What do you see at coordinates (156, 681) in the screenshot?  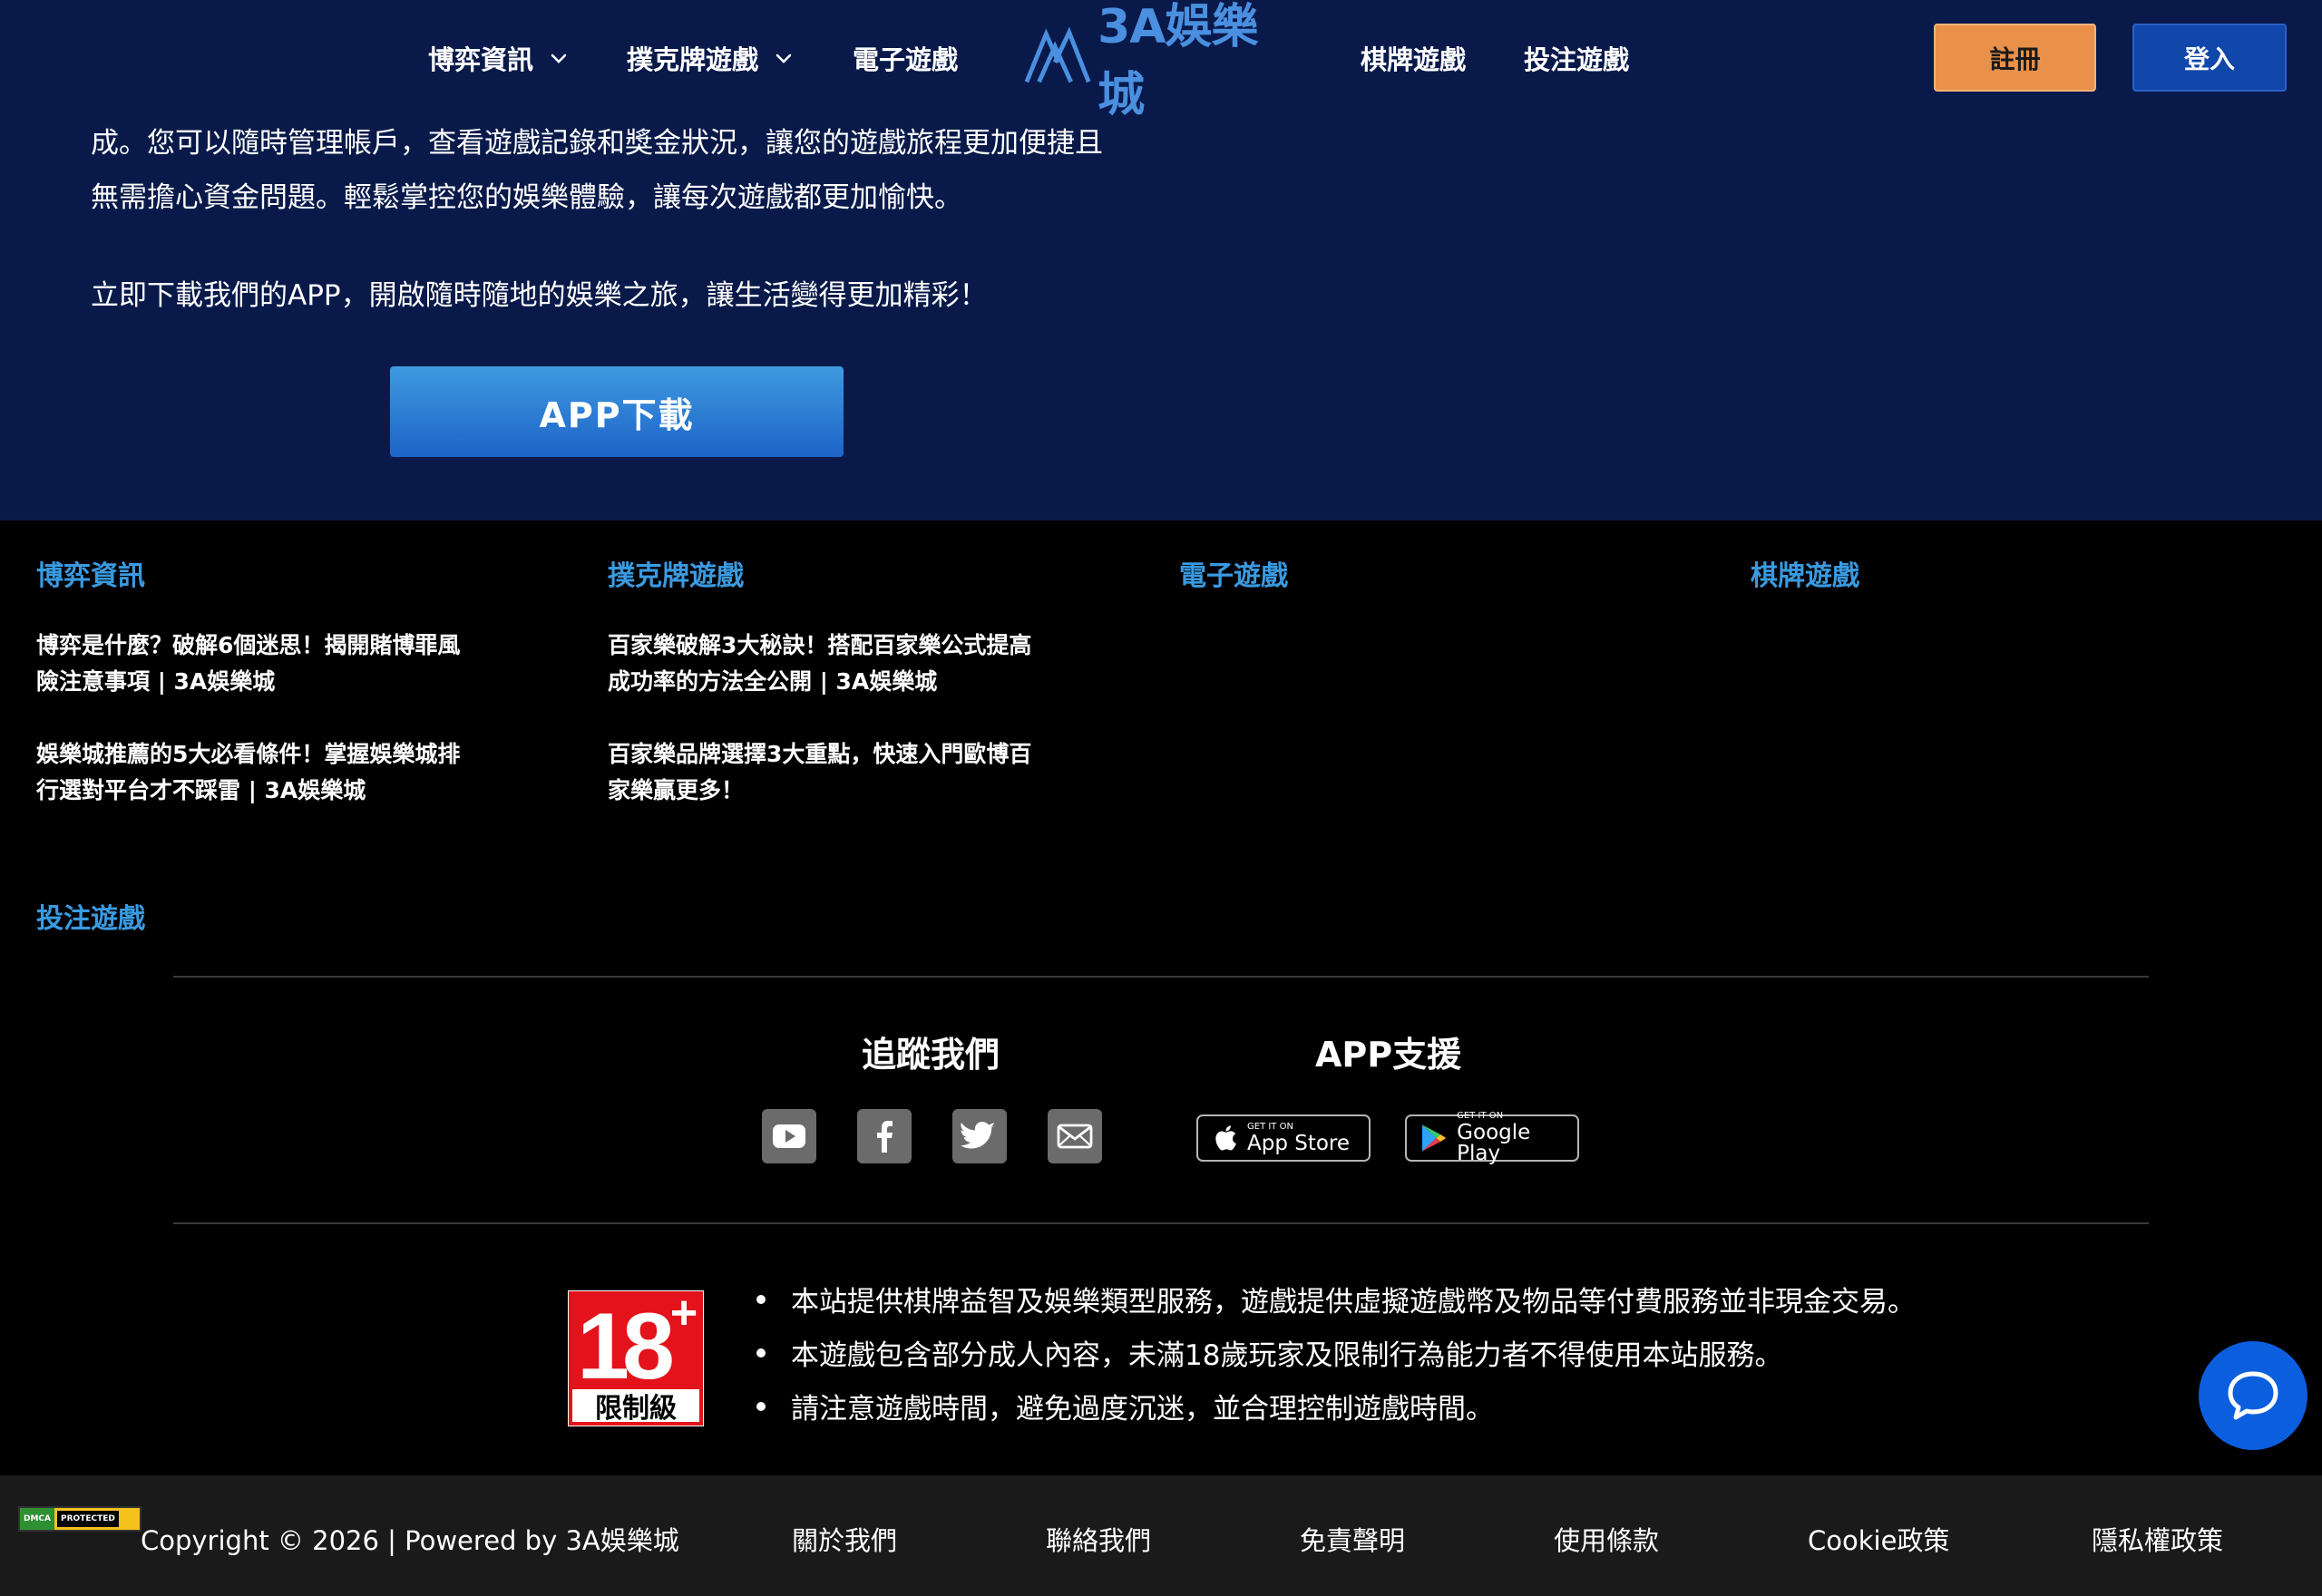 I see `link-line: 險注意事項 | 3A娛樂城` at bounding box center [156, 681].